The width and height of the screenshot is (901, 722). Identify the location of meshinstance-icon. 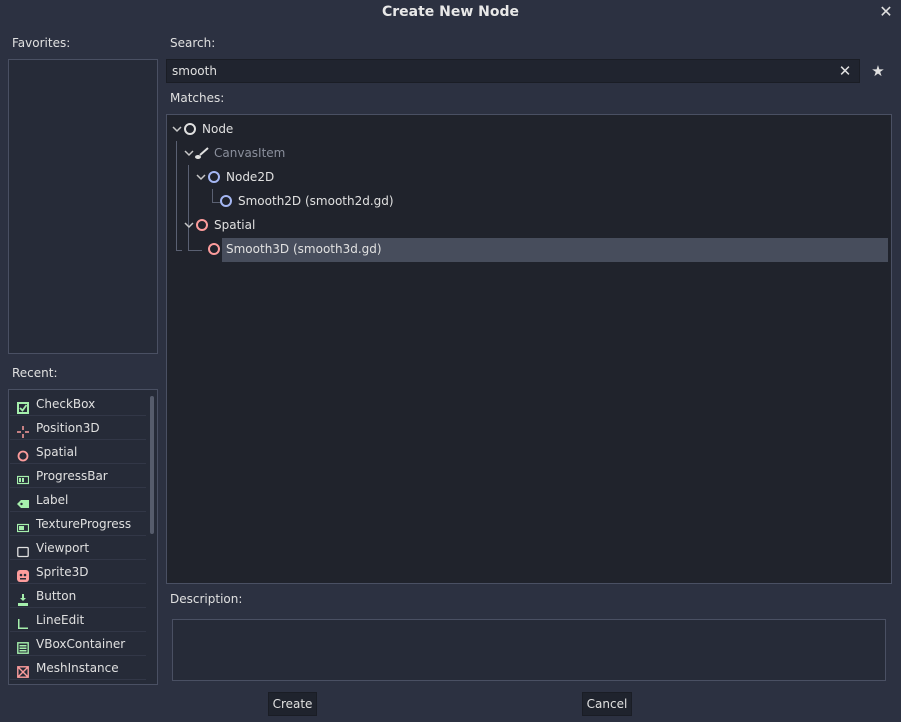
(23, 670).